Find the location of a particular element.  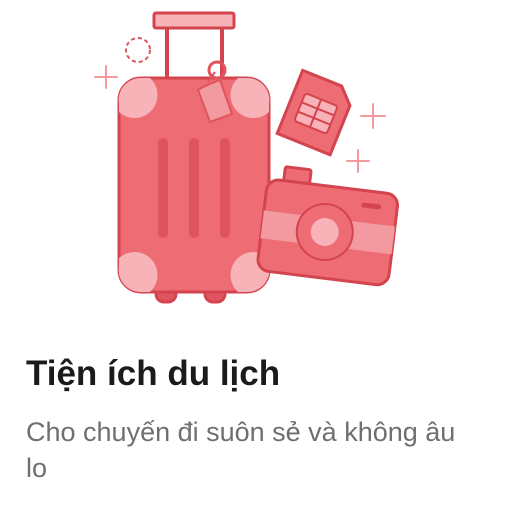

dashed-circle-icon is located at coordinates (138, 50).